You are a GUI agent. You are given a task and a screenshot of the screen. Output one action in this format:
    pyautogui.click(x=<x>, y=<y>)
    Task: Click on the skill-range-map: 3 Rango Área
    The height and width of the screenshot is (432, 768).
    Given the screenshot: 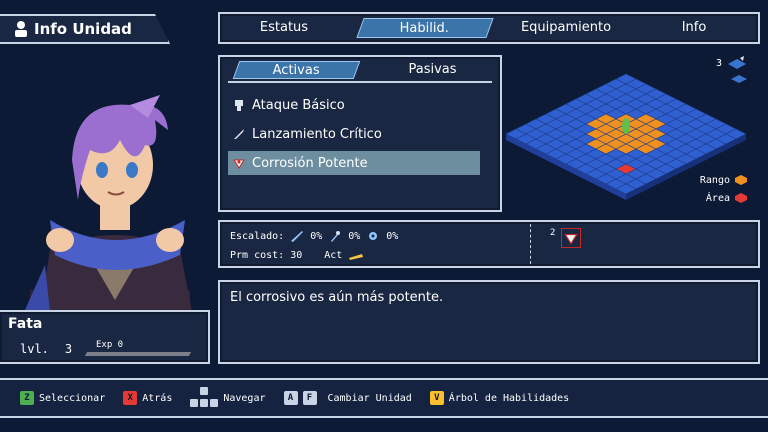 What is the action you would take?
    pyautogui.click(x=632, y=132)
    